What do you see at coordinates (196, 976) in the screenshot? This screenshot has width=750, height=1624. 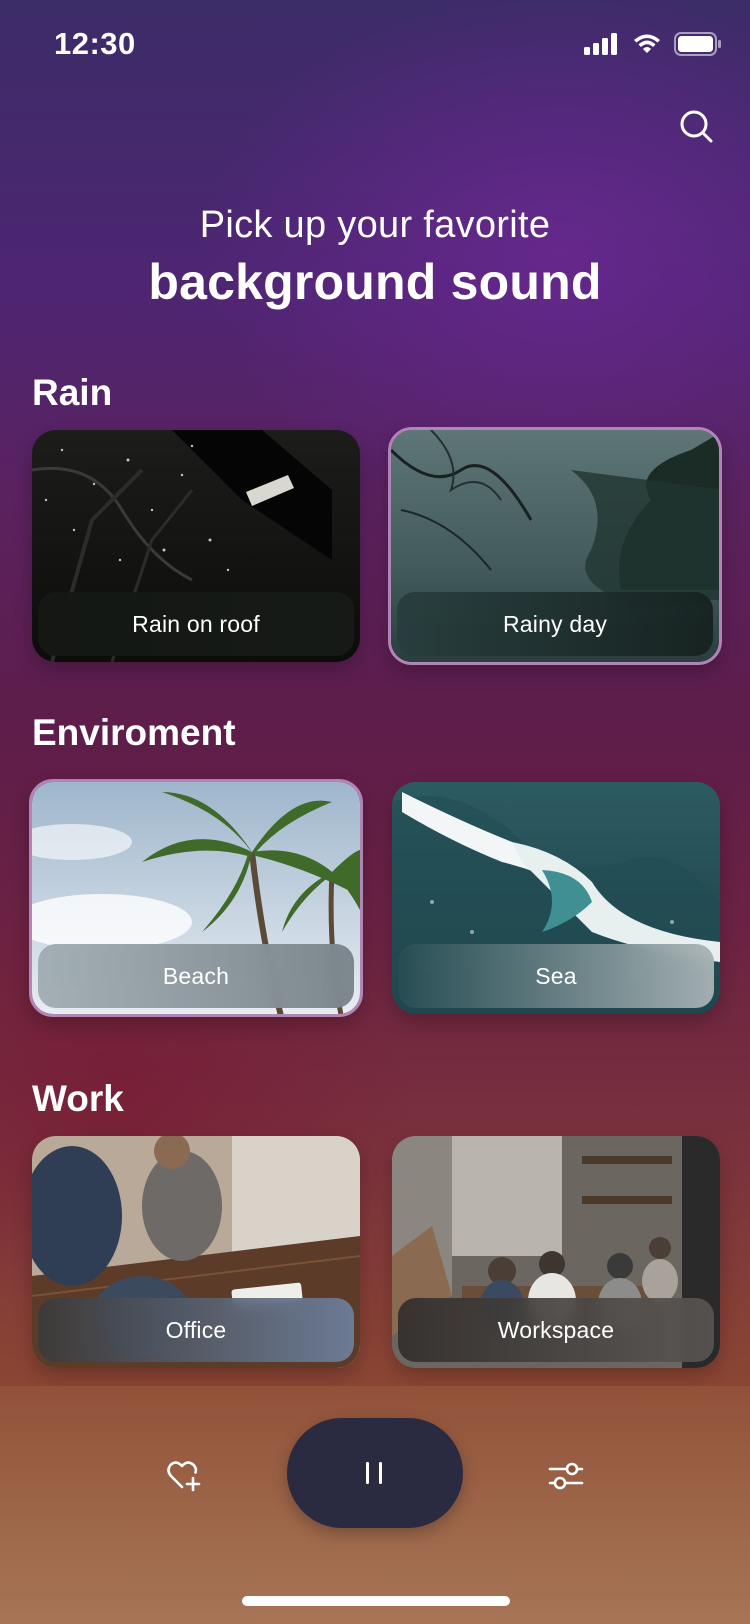 I see `card-label: Beach` at bounding box center [196, 976].